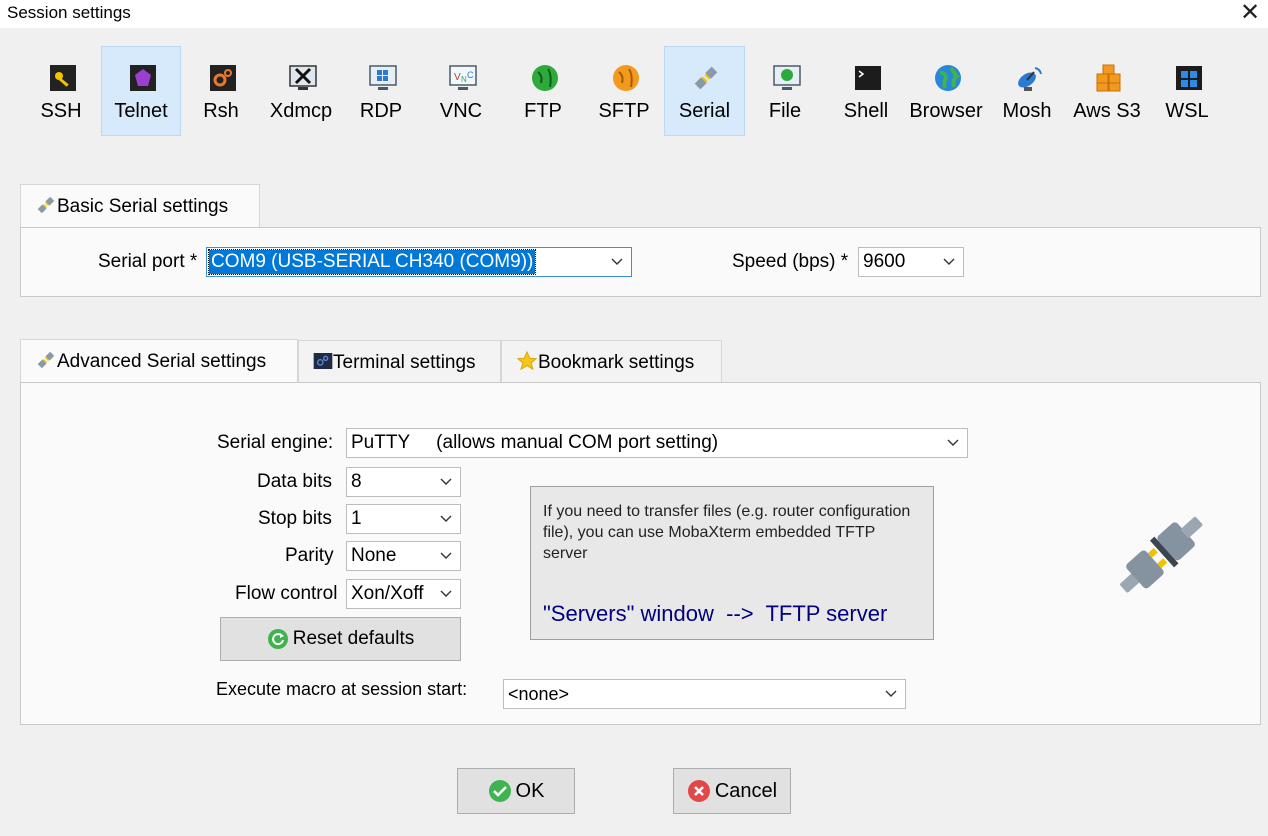 This screenshot has width=1268, height=836. What do you see at coordinates (342, 689) in the screenshot?
I see `macro-label: Execute macro at session start:` at bounding box center [342, 689].